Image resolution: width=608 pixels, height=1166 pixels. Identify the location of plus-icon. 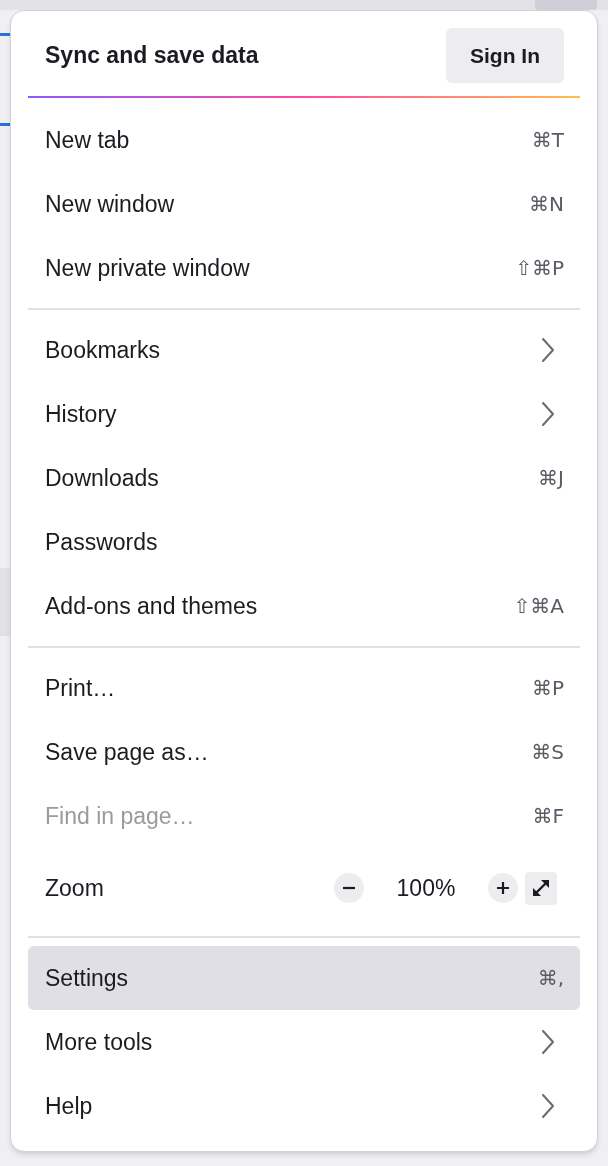
(503, 888).